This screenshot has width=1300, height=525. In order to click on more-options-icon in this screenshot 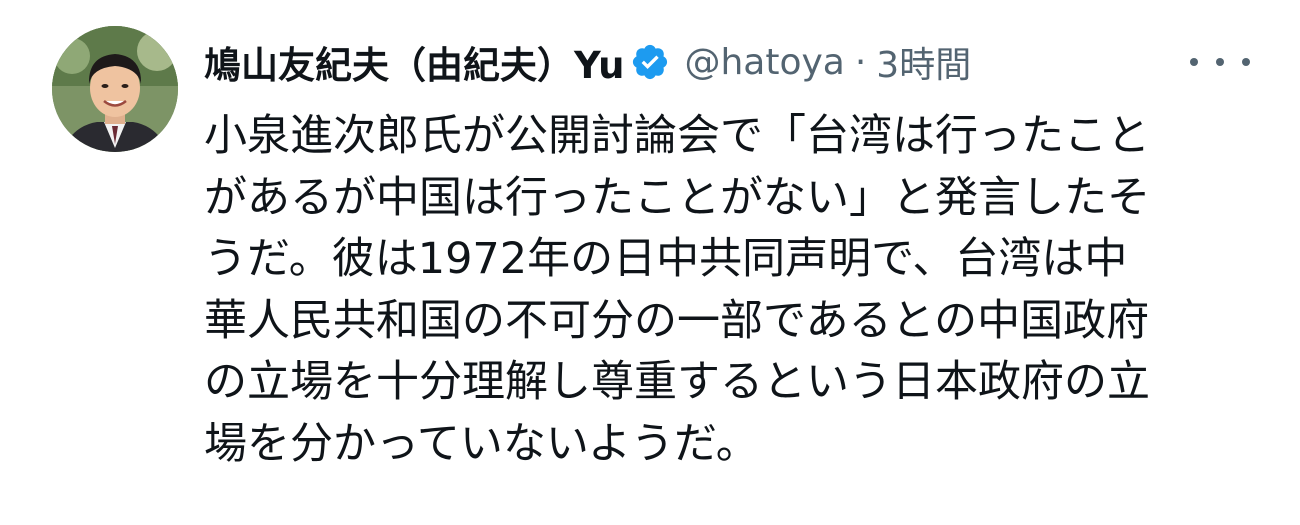, I will do `click(1220, 62)`.